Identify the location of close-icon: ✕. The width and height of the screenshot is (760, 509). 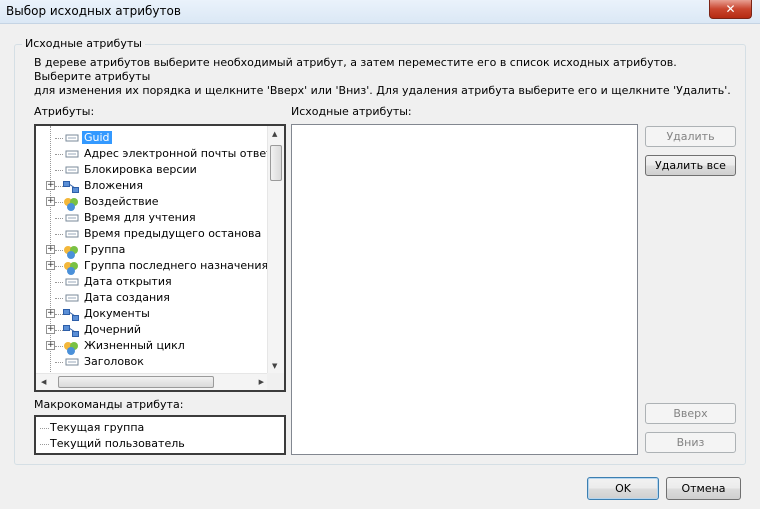
(730, 9).